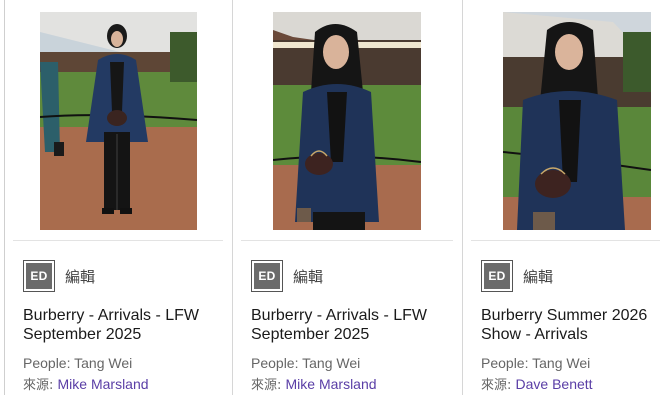  I want to click on source-row: 來源: Dave Benett, so click(537, 383).